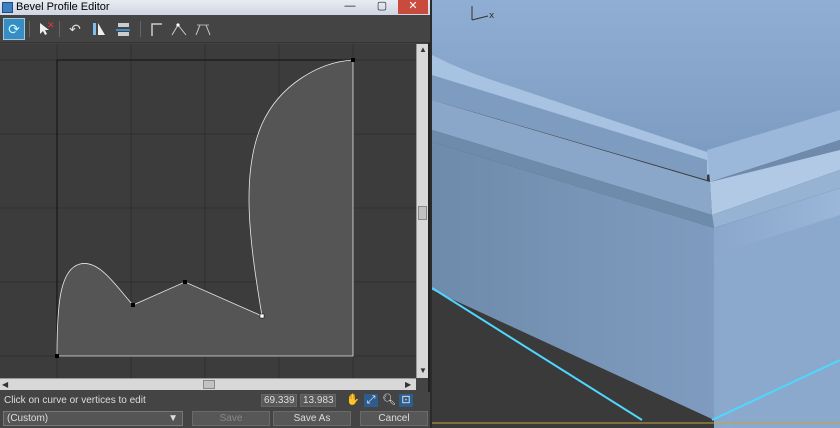 This screenshot has height=428, width=840. Describe the element at coordinates (7, 7) in the screenshot. I see `app-icon` at that location.